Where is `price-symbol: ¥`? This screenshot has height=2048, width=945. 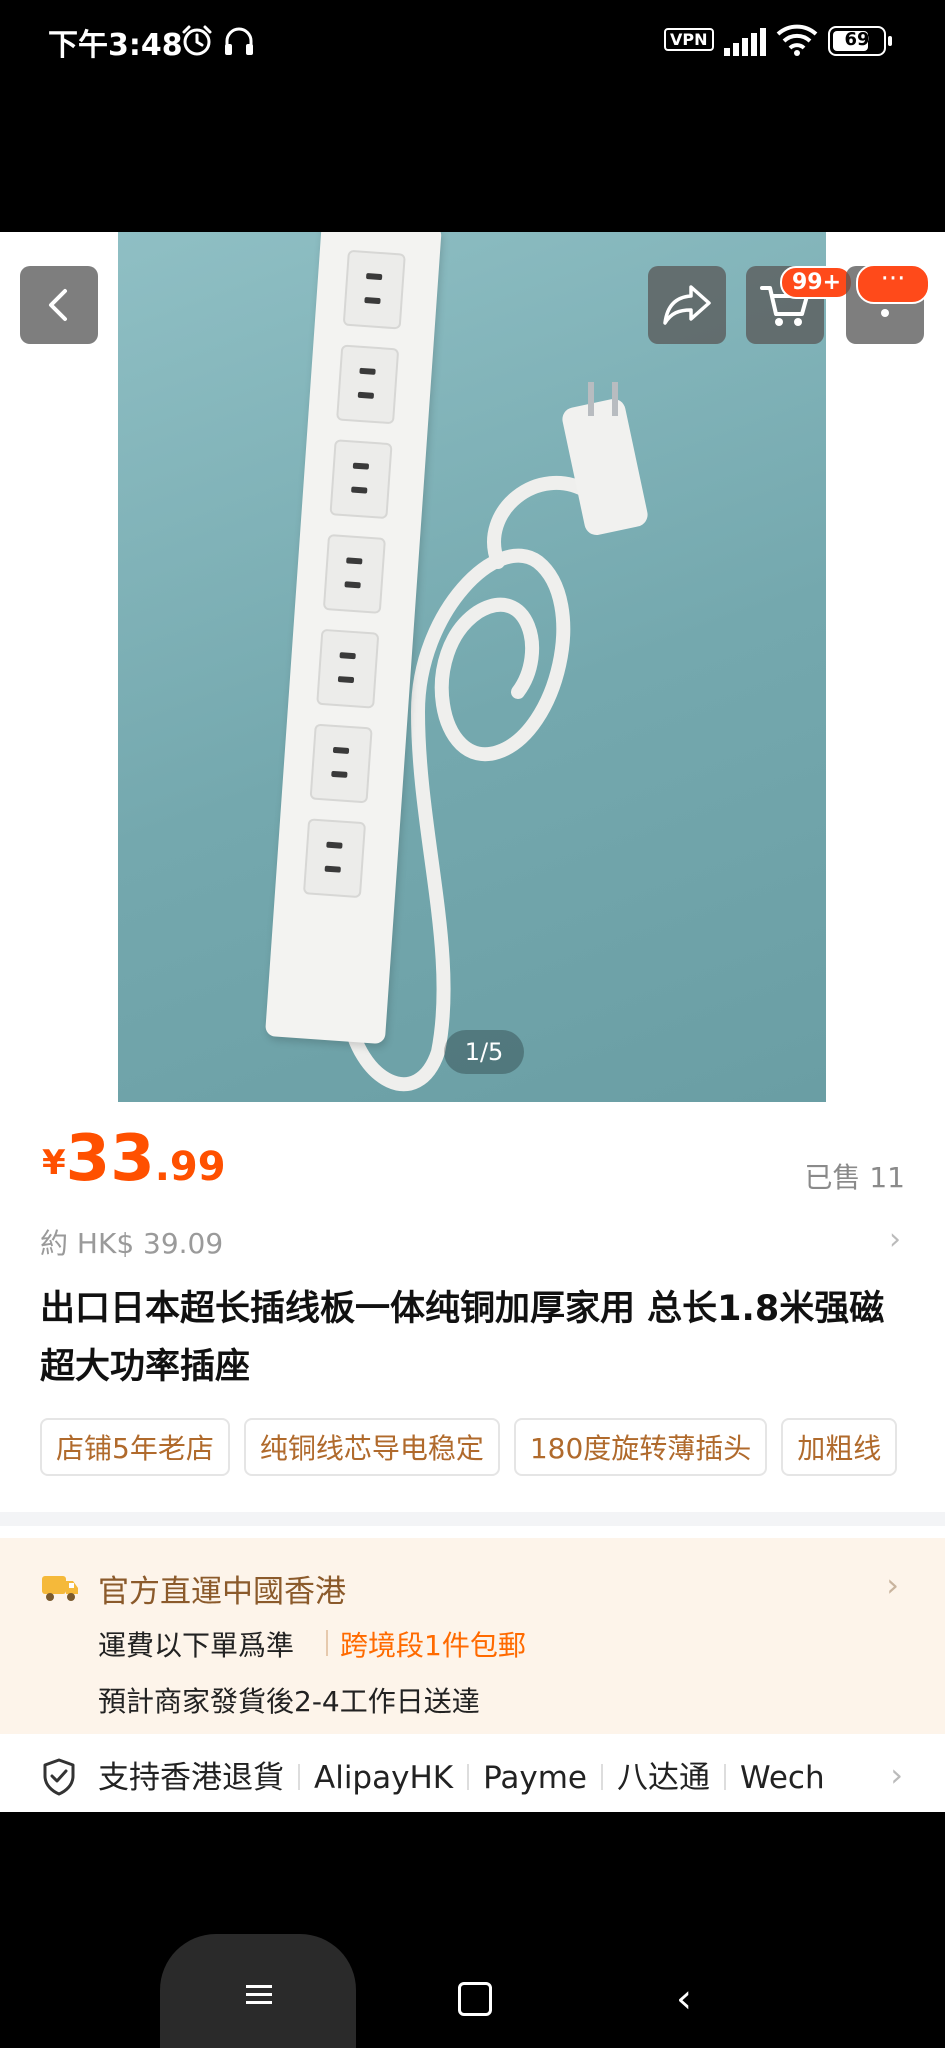
price-symbol: ¥ is located at coordinates (54, 1163).